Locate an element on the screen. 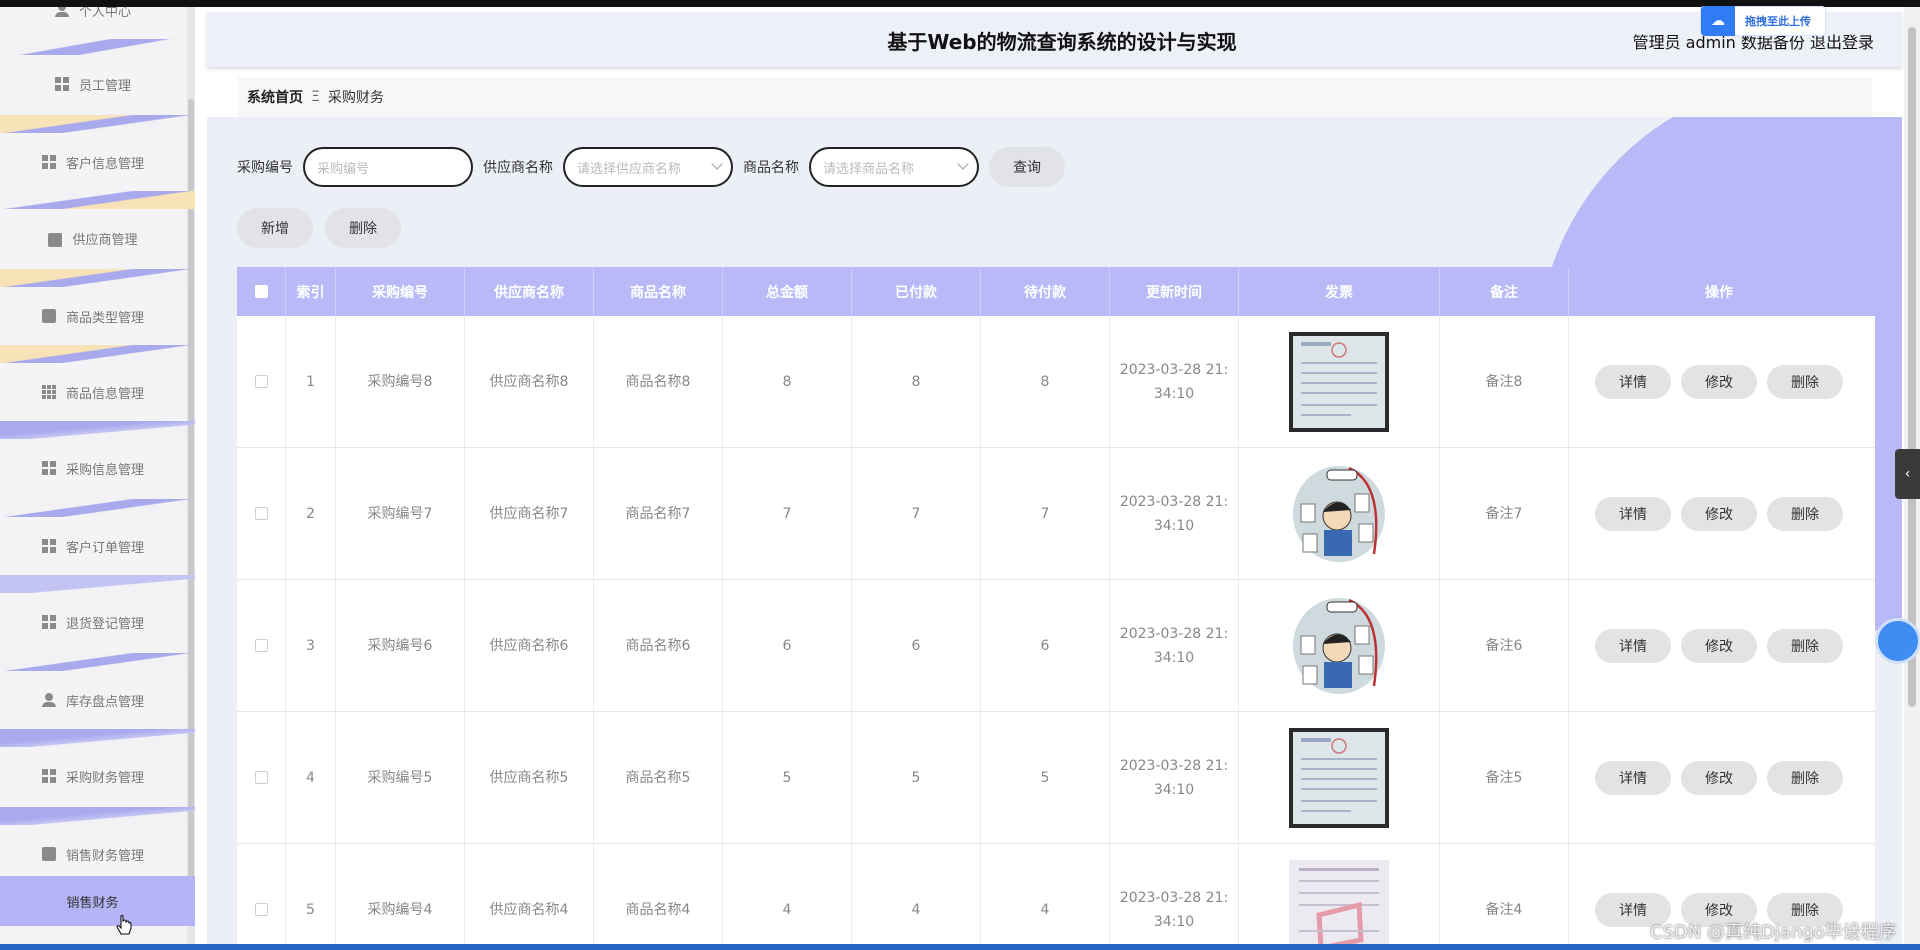  sidebar-item-label: 员工管理 is located at coordinates (104, 86).